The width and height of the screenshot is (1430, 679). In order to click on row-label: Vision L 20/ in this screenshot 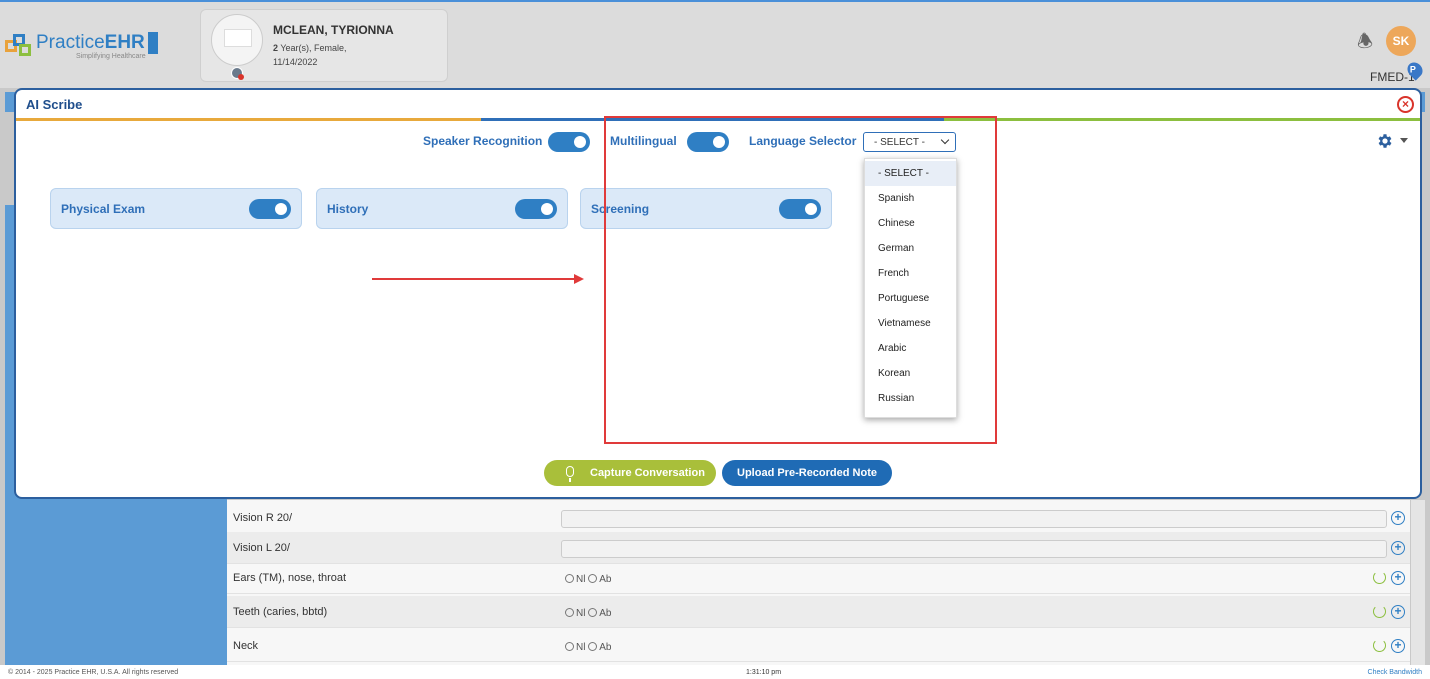, I will do `click(261, 548)`.